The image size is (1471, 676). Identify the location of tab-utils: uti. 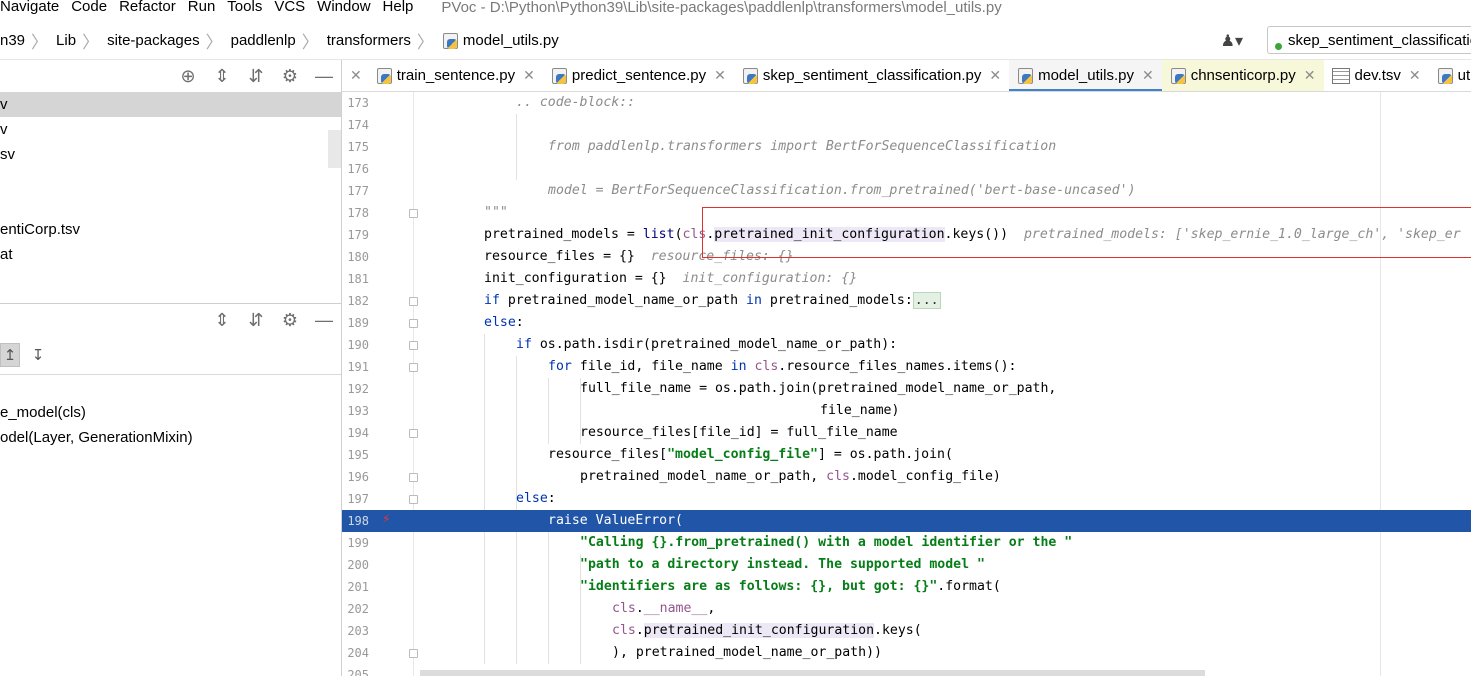
(1450, 75).